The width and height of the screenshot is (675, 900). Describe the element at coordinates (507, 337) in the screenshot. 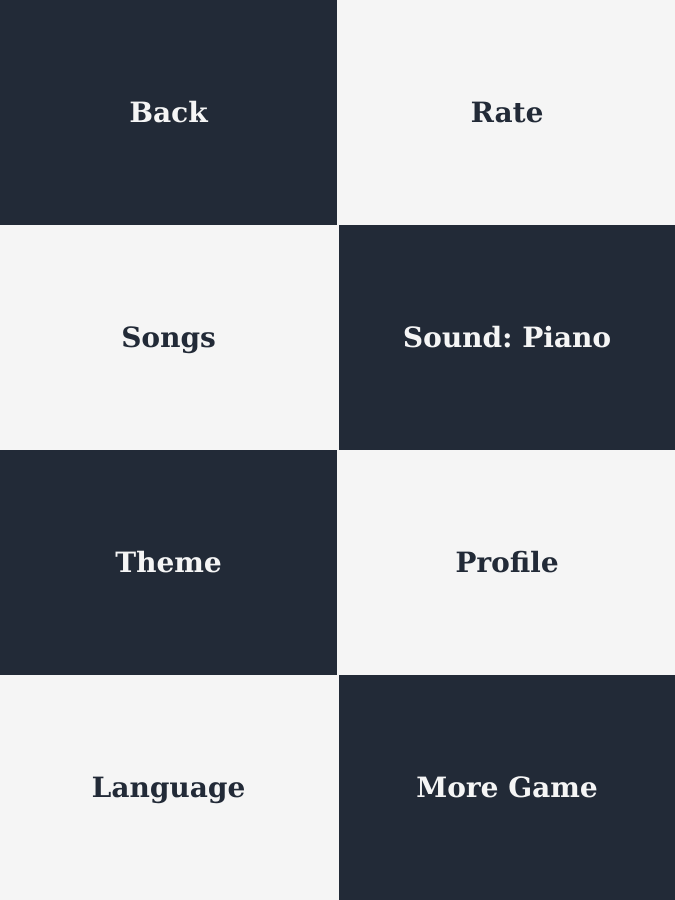

I see `menu-tile: Sound: Piano` at that location.